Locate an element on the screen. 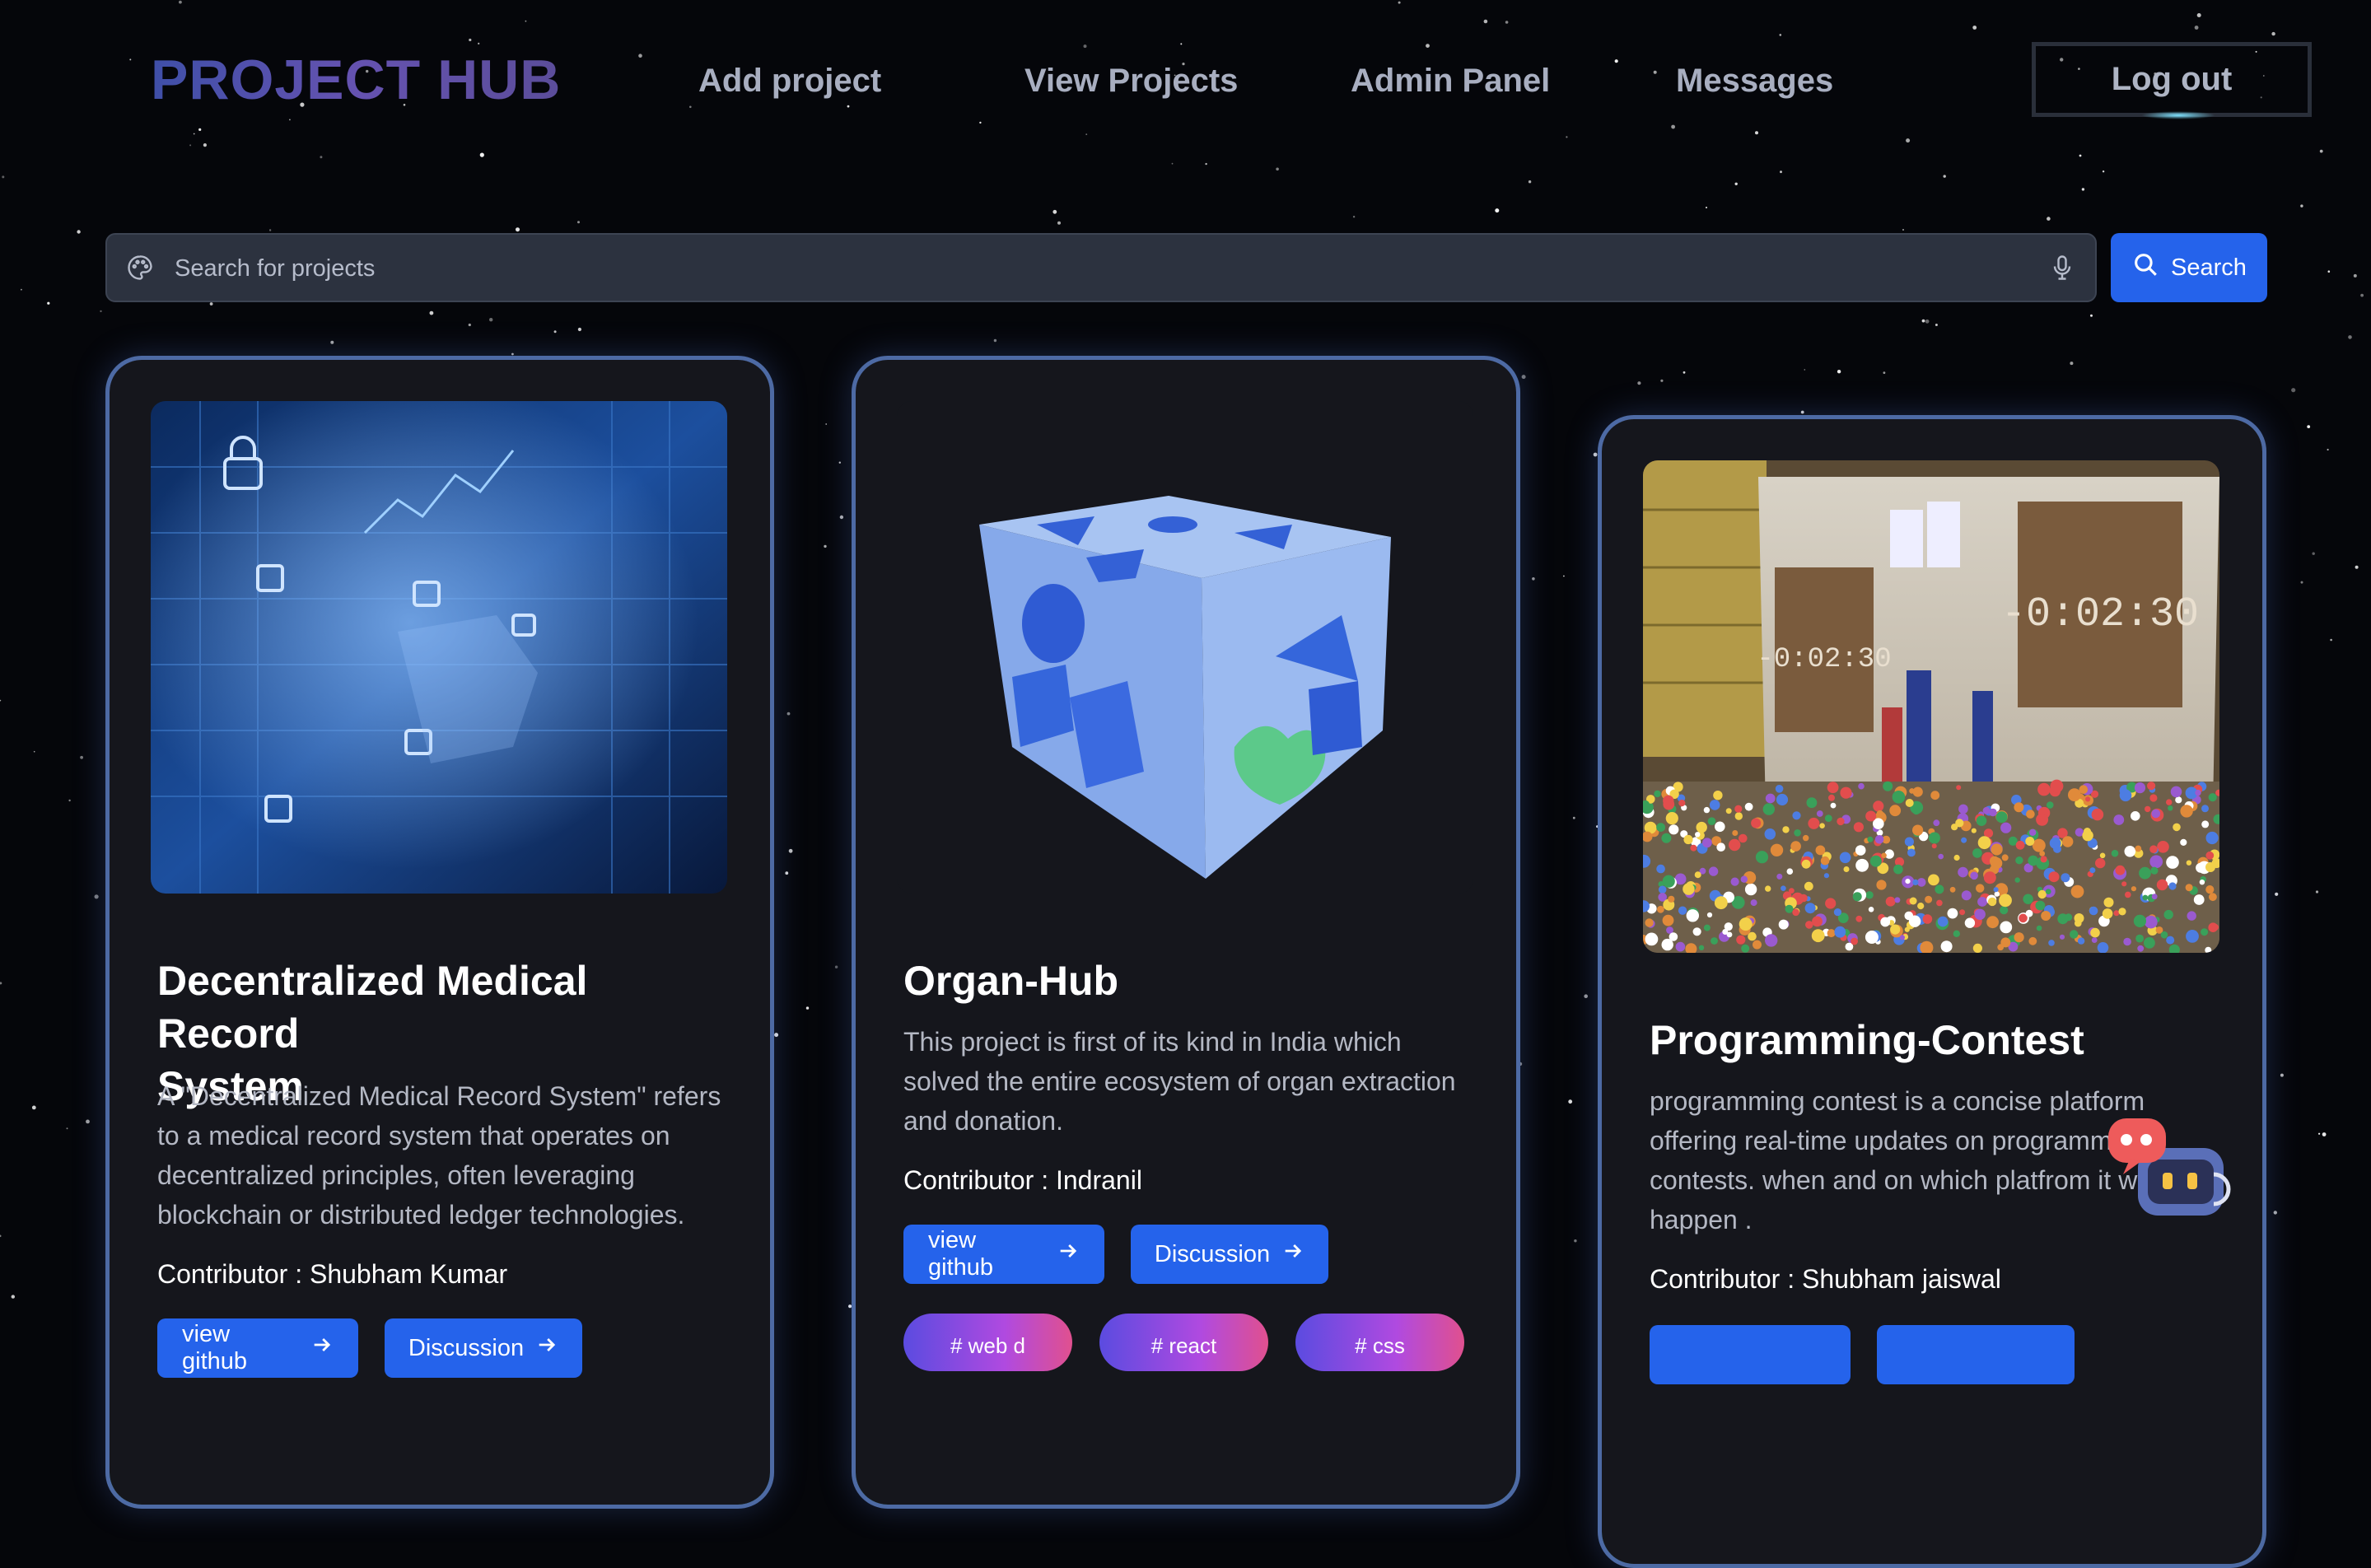 Image resolution: width=2371 pixels, height=1568 pixels. logout-label: Log out is located at coordinates (2172, 79).